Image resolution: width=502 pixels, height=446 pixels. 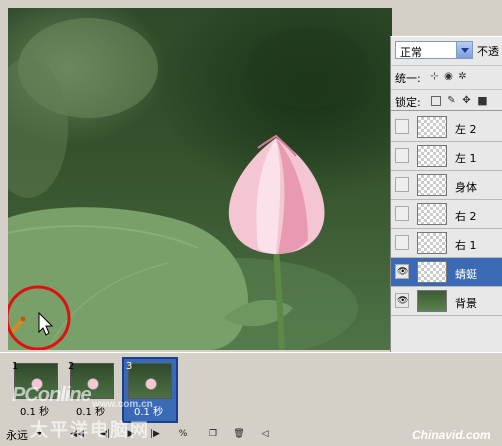 I want to click on layer-name: 左 2, so click(x=466, y=129).